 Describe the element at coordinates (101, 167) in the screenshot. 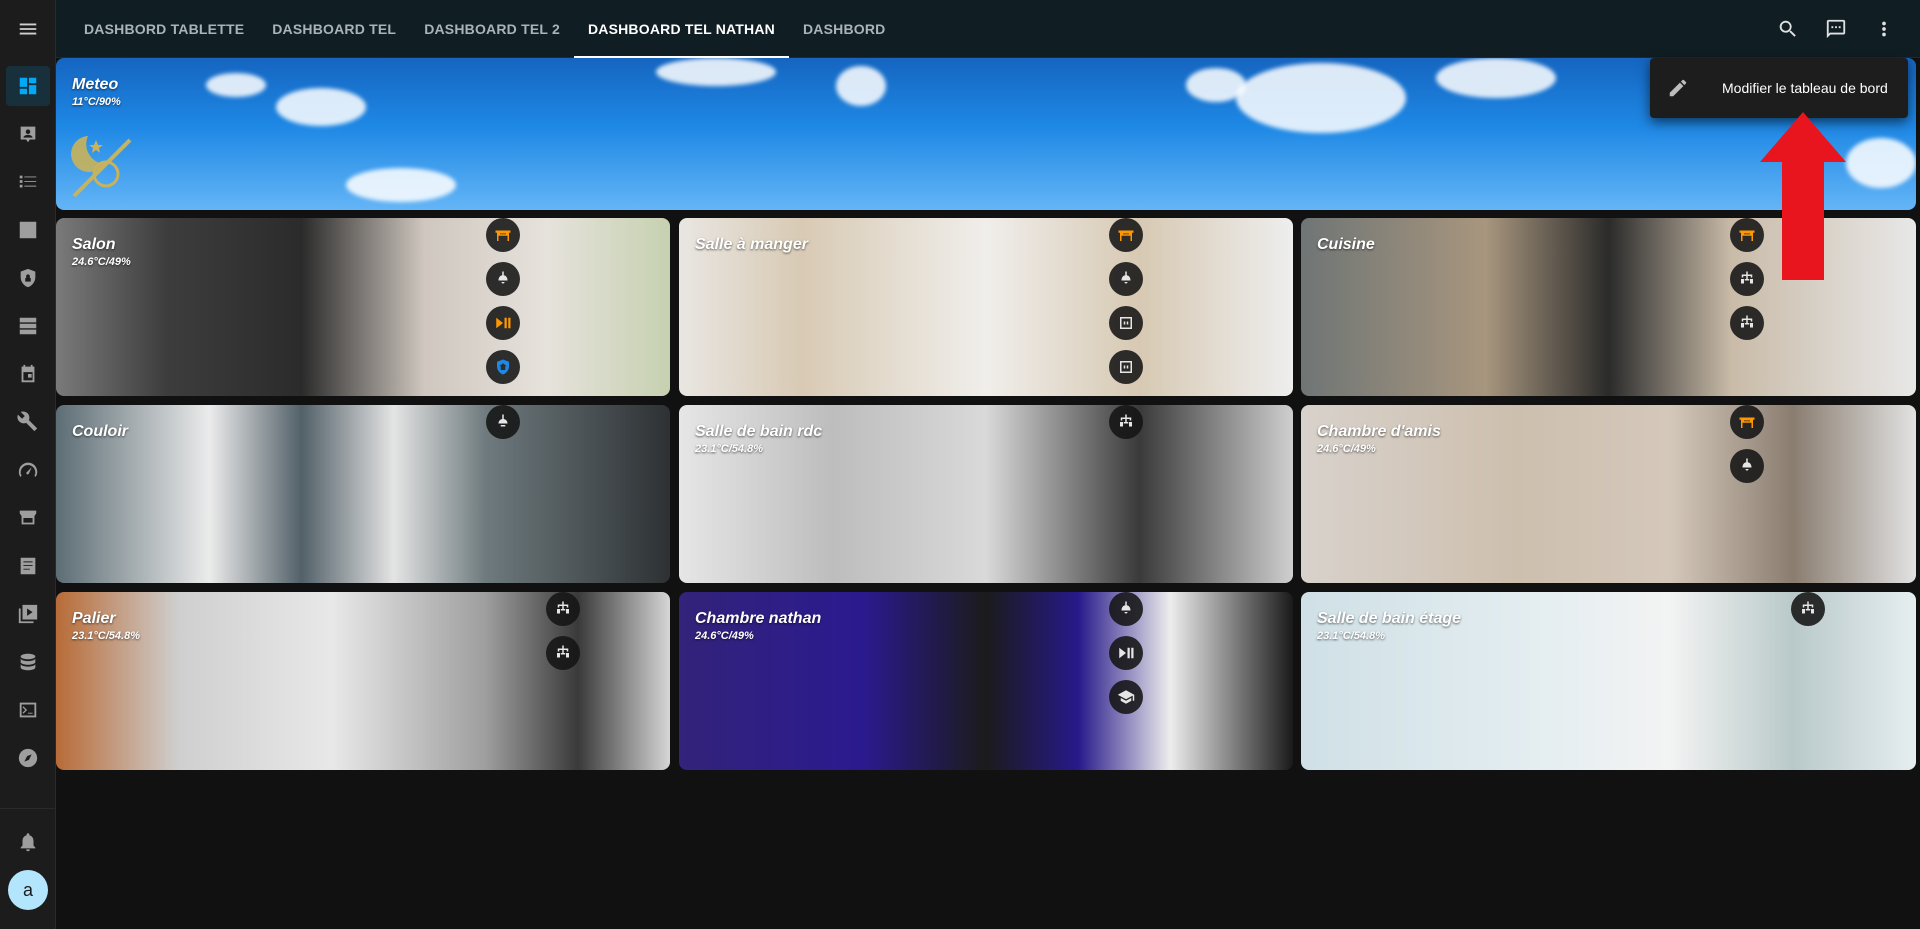

I see `night-partly-cloudy-icon` at that location.